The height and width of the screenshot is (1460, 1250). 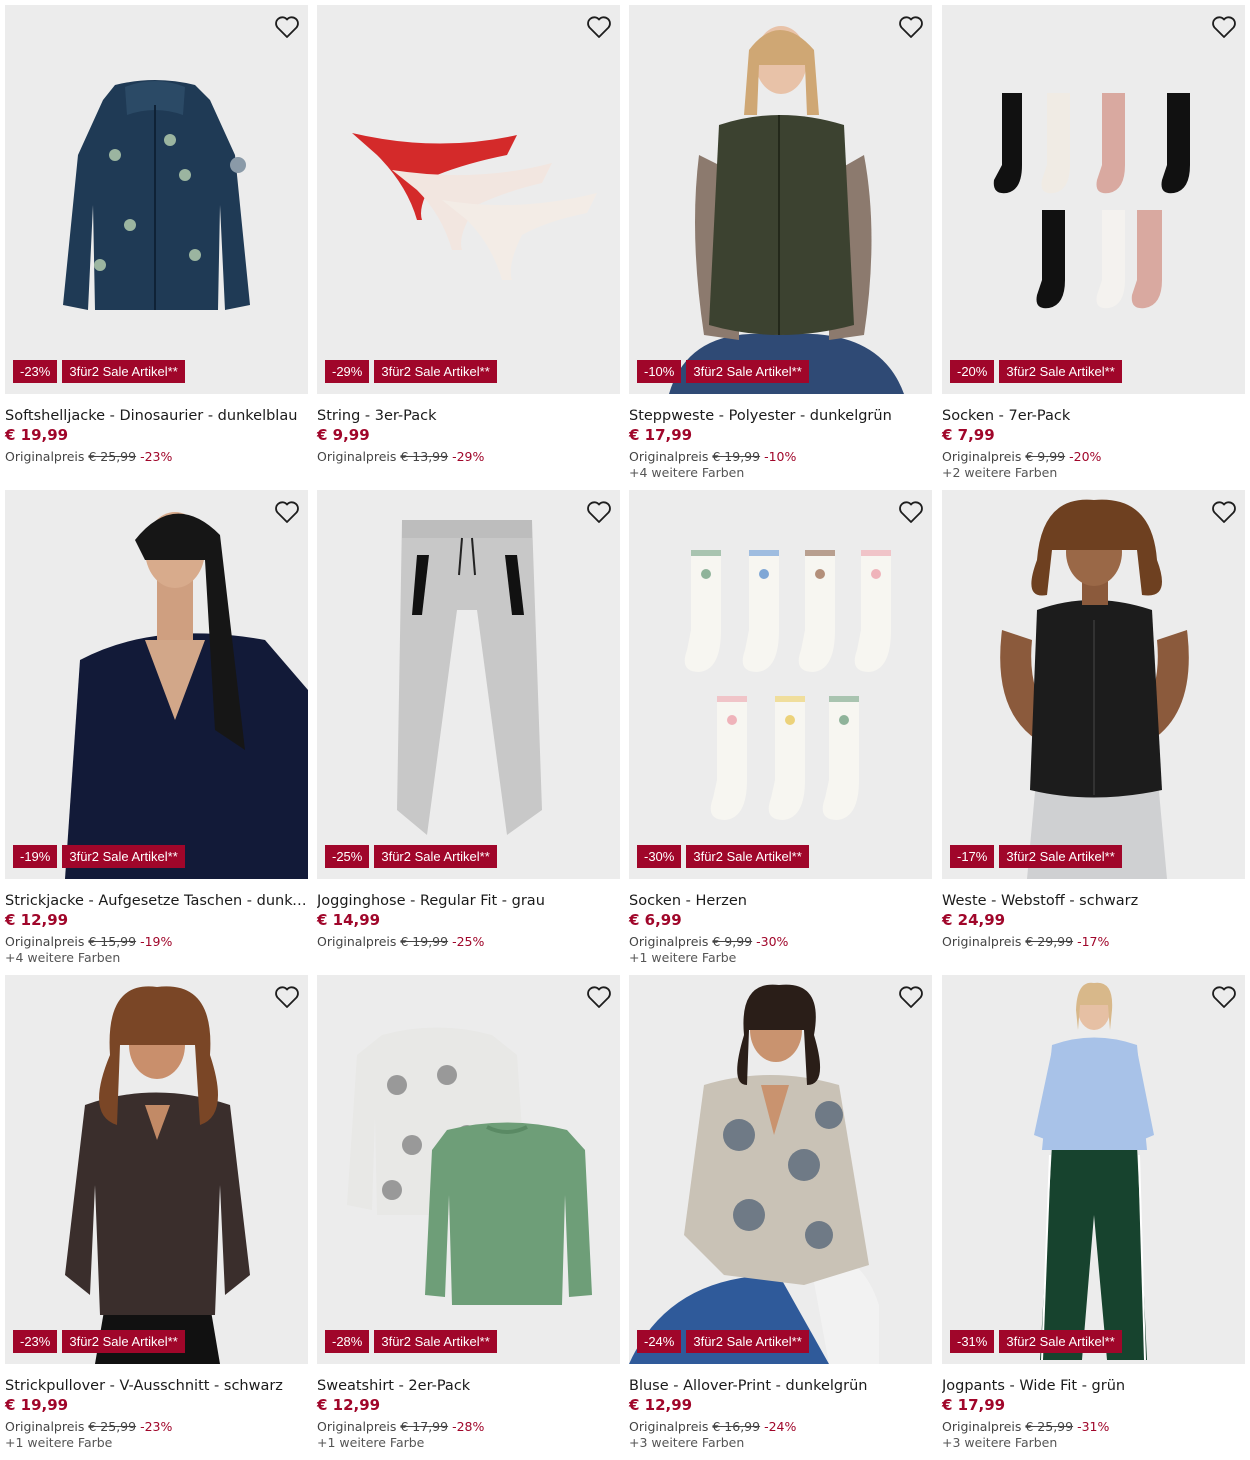 I want to click on discount-badge: -19%, so click(x=35, y=856).